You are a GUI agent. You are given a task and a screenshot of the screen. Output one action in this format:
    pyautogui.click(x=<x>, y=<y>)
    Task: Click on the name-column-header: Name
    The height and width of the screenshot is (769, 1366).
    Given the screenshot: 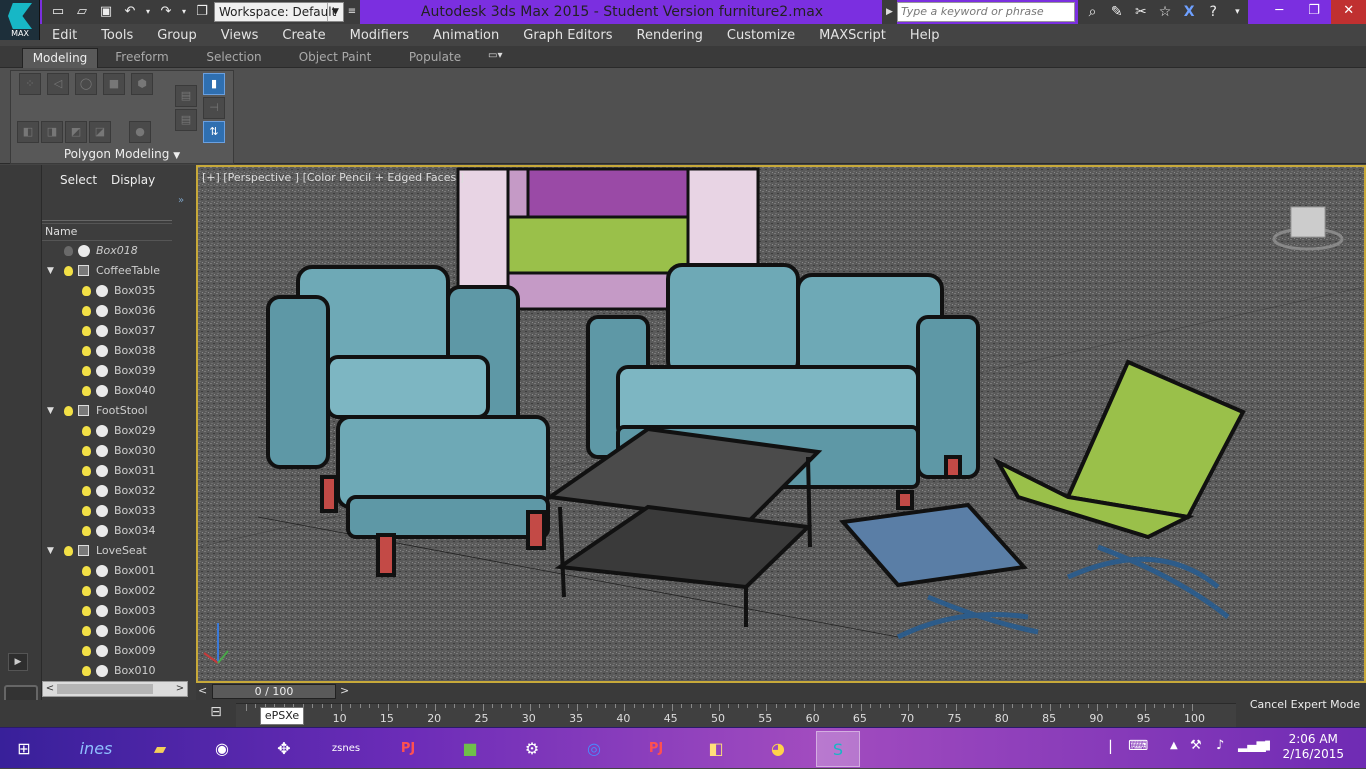 What is the action you would take?
    pyautogui.click(x=107, y=232)
    